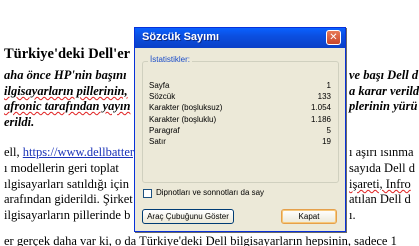 The image size is (419, 246). Describe the element at coordinates (309, 216) in the screenshot. I see `close-button: Kapat` at that location.